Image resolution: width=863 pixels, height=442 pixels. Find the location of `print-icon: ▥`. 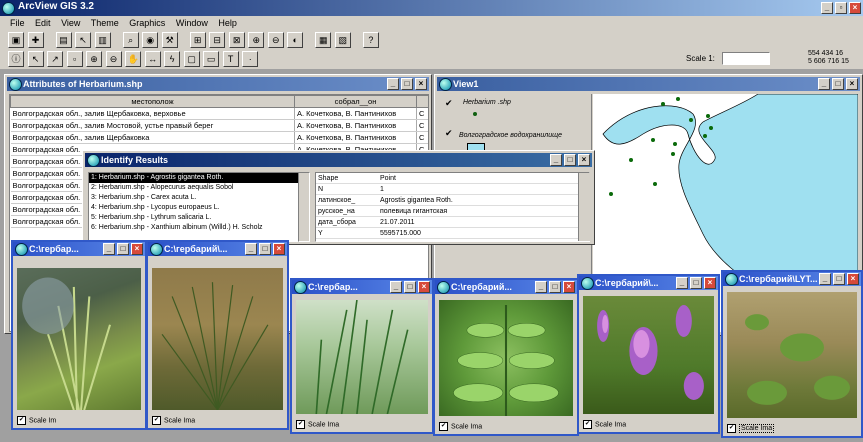

print-icon: ▥ is located at coordinates (102, 40).